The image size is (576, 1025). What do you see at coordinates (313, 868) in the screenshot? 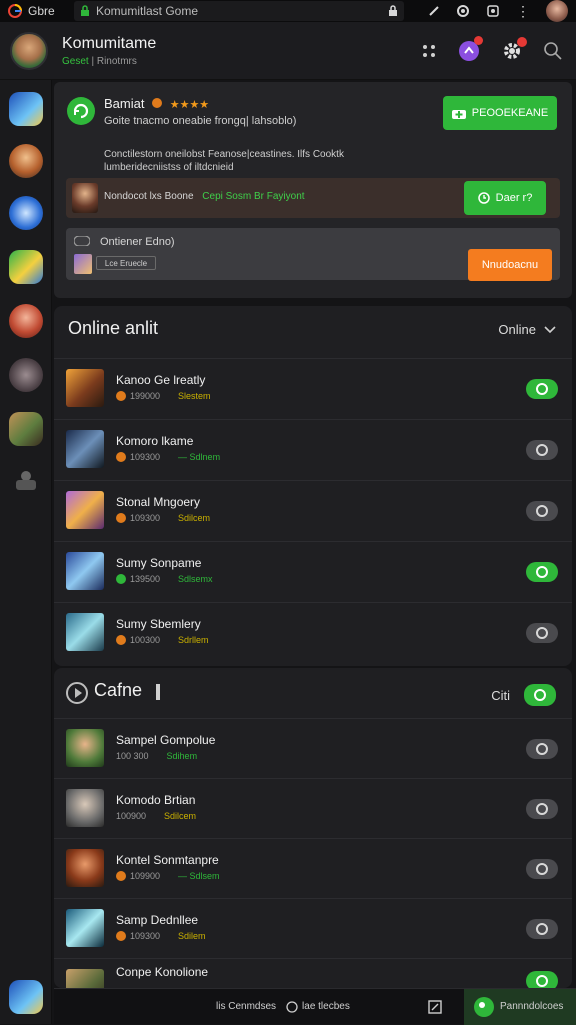
I see `list-item: Kontel Sonmtanpre 109900 — Sdlsem` at bounding box center [313, 868].